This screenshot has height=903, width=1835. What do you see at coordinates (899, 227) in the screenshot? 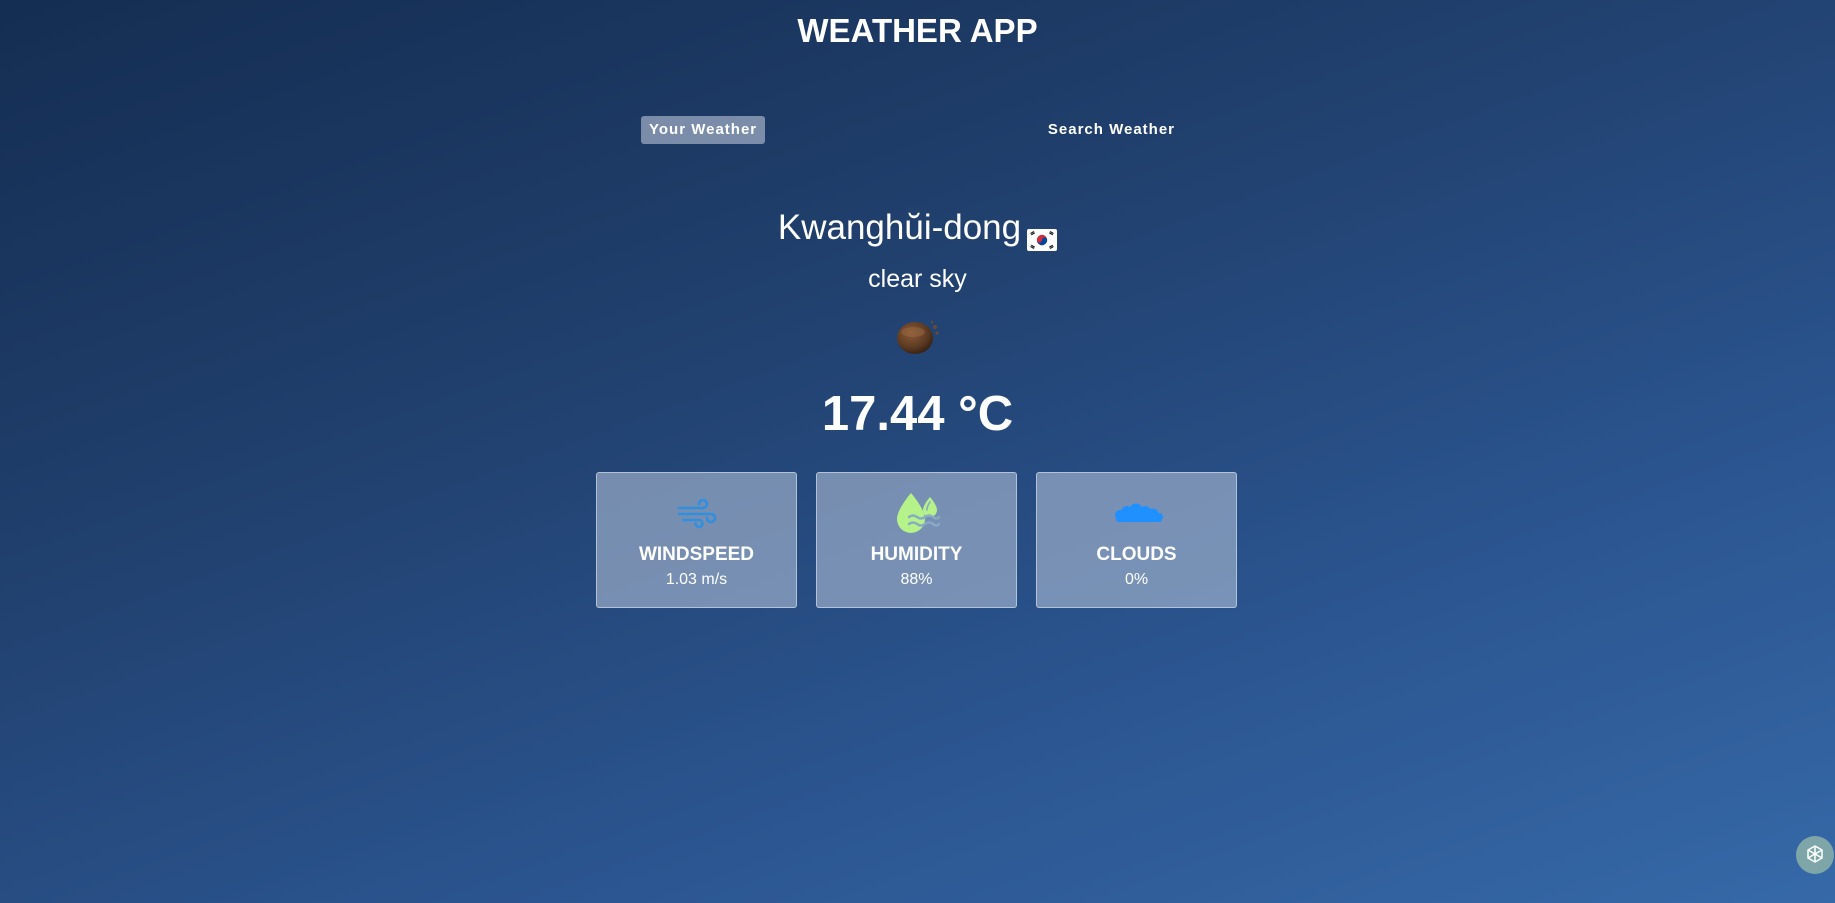
I see `city-name: Kwanghŭi-dong` at bounding box center [899, 227].